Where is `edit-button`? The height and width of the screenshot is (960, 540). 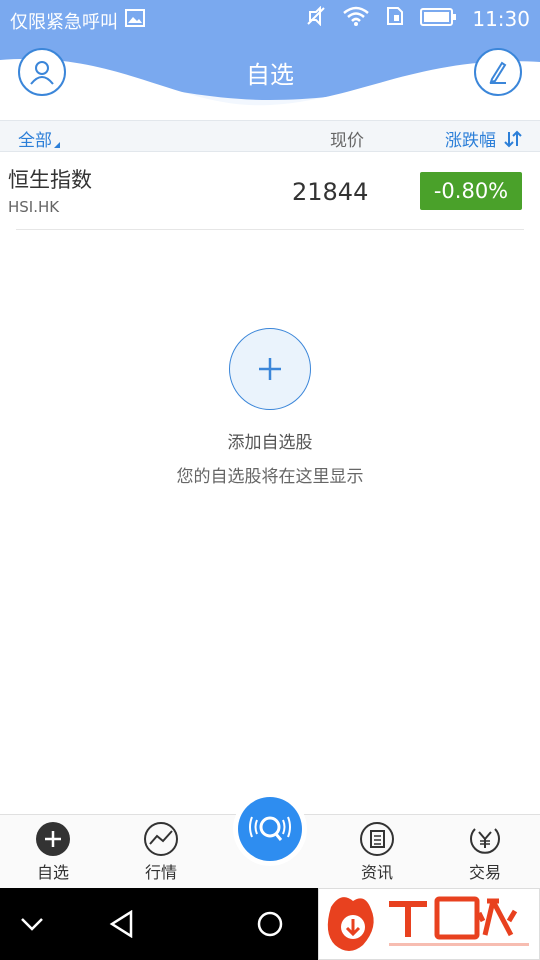 edit-button is located at coordinates (498, 72).